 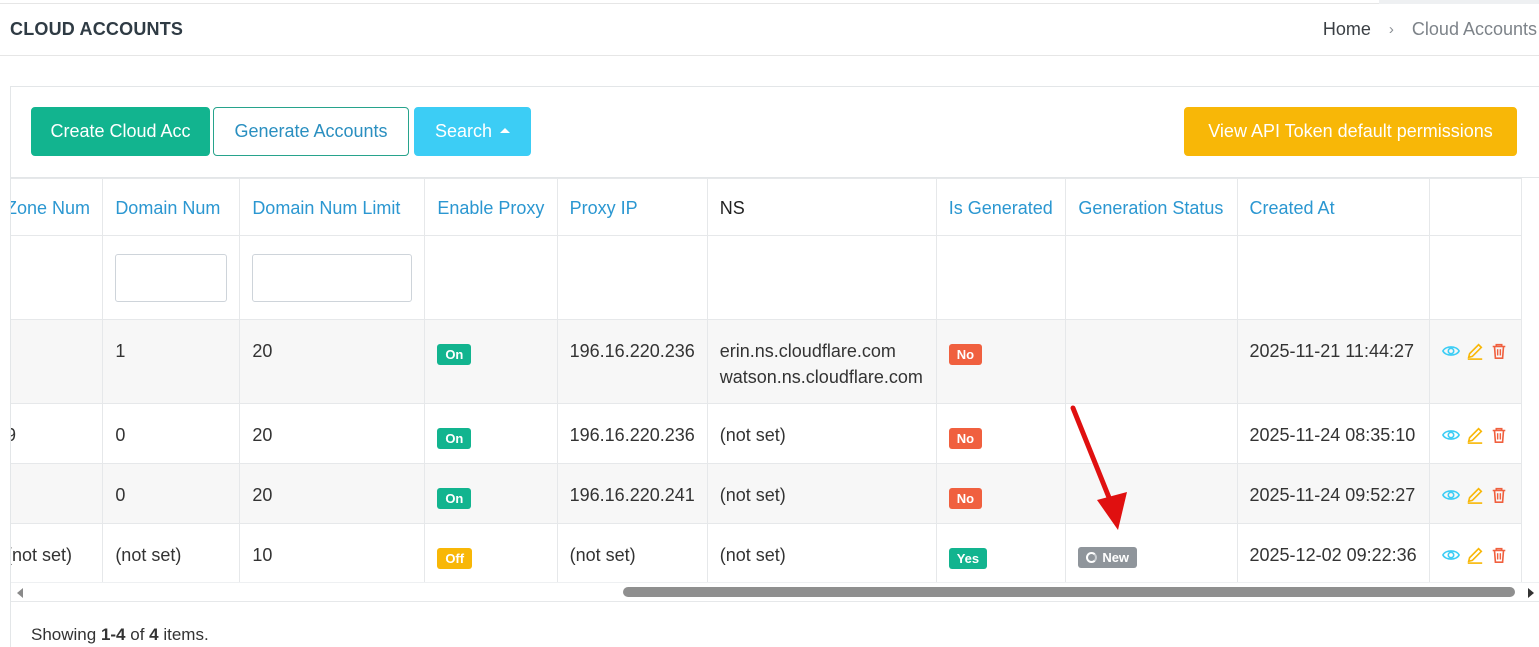 What do you see at coordinates (332, 552) in the screenshot?
I see `cell-domain-limit: 10` at bounding box center [332, 552].